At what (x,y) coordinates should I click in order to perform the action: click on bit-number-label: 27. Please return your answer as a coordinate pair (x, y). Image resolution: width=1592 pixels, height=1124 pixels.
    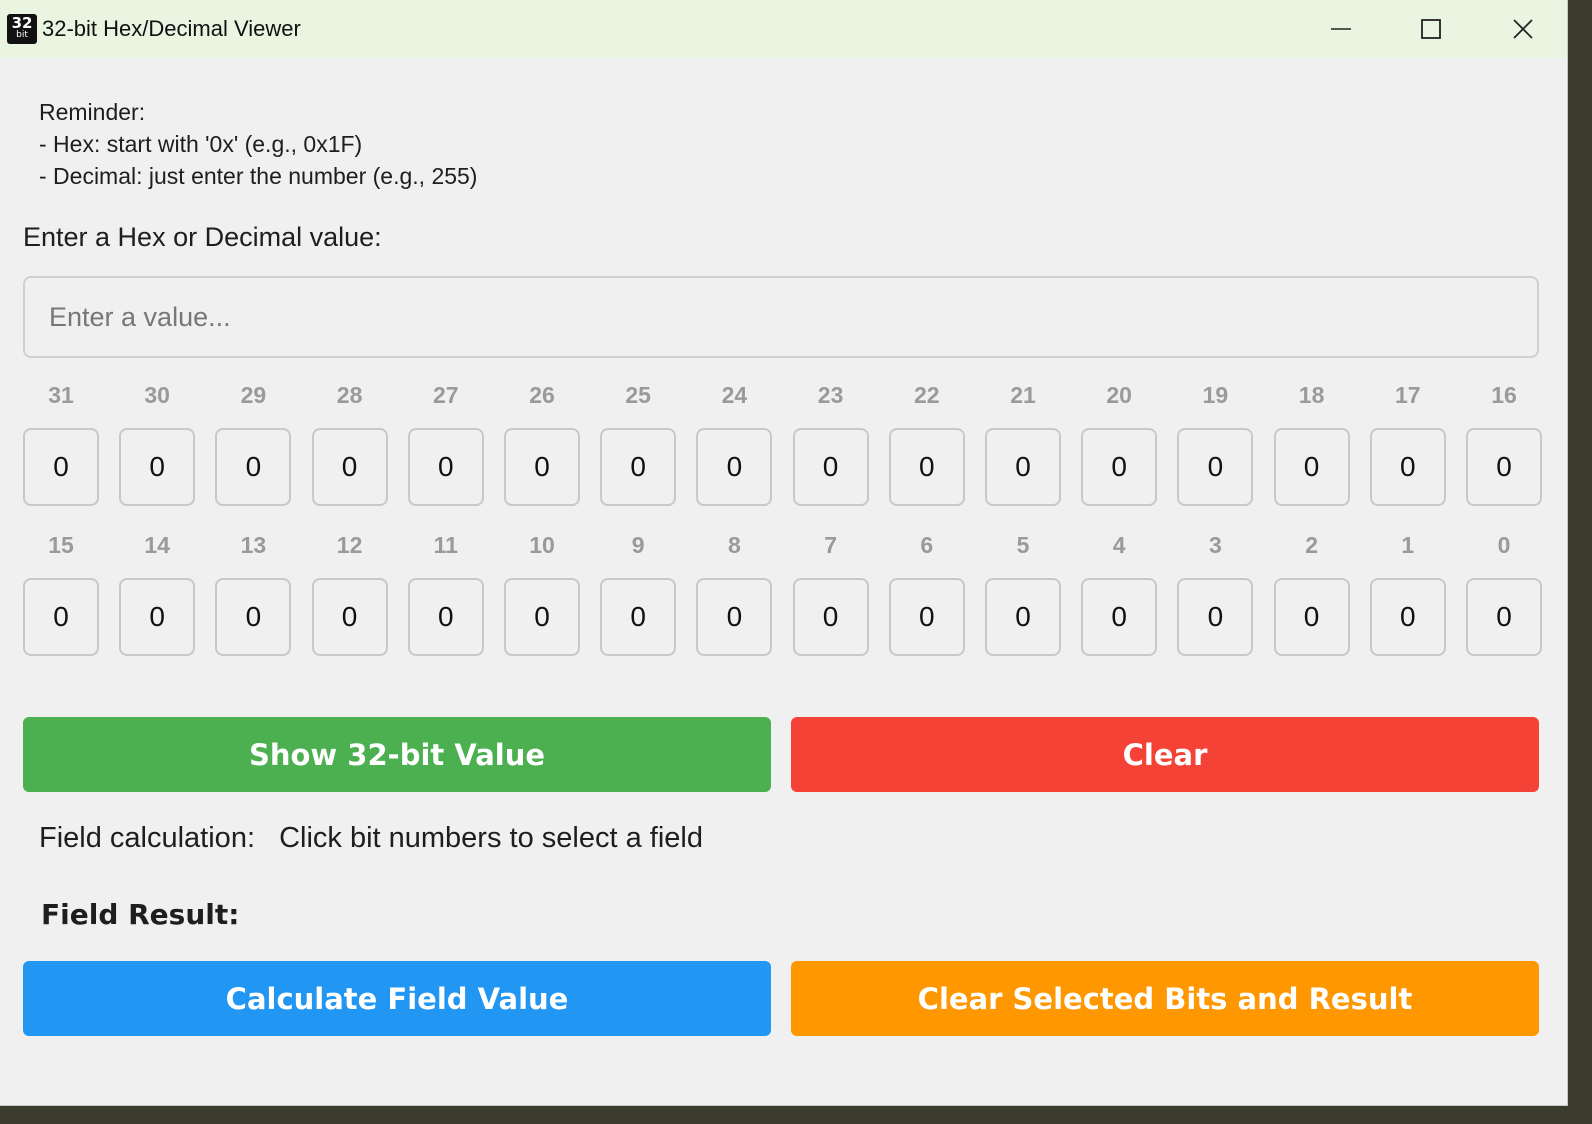
    Looking at the image, I should click on (446, 395).